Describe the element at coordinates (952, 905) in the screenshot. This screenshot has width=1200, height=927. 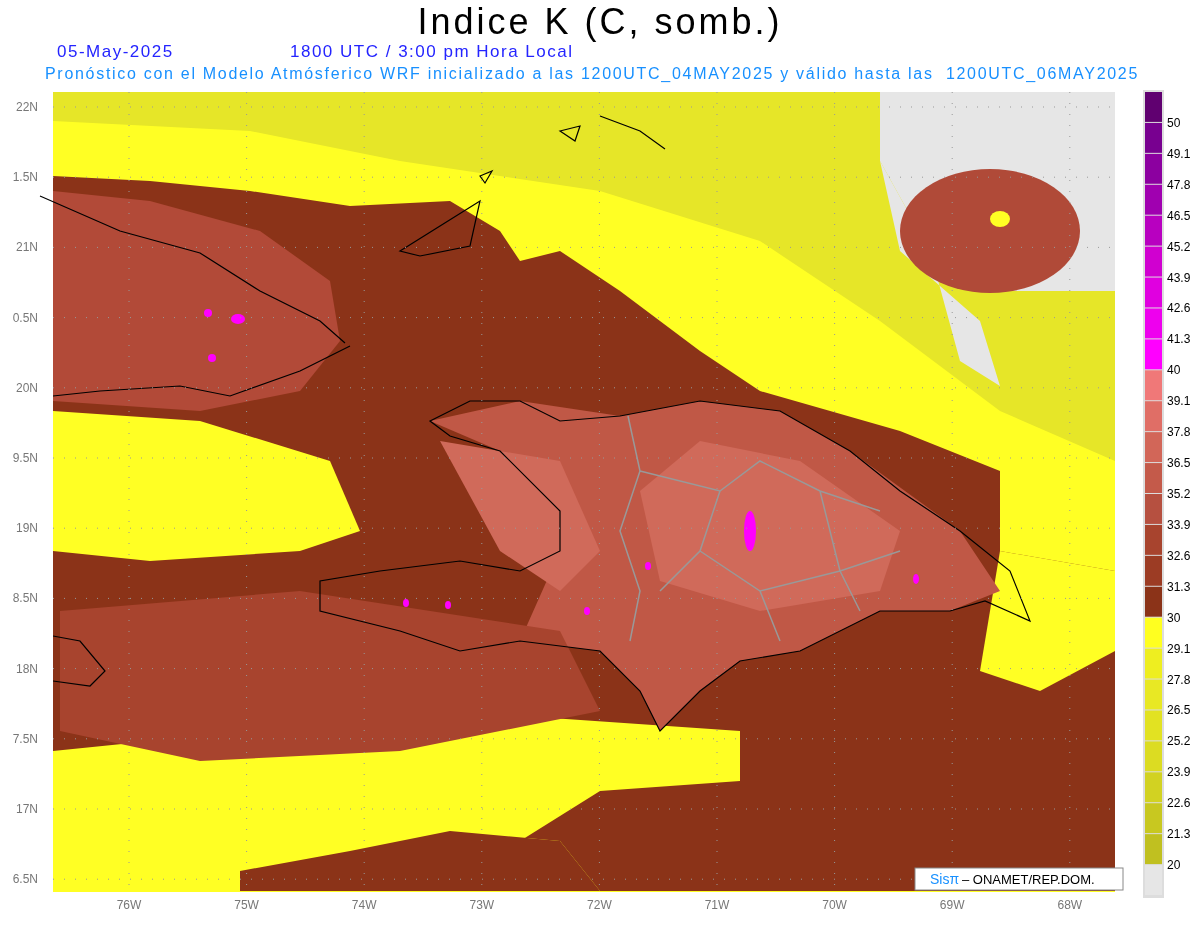
I see `longitude-label: 69W` at that location.